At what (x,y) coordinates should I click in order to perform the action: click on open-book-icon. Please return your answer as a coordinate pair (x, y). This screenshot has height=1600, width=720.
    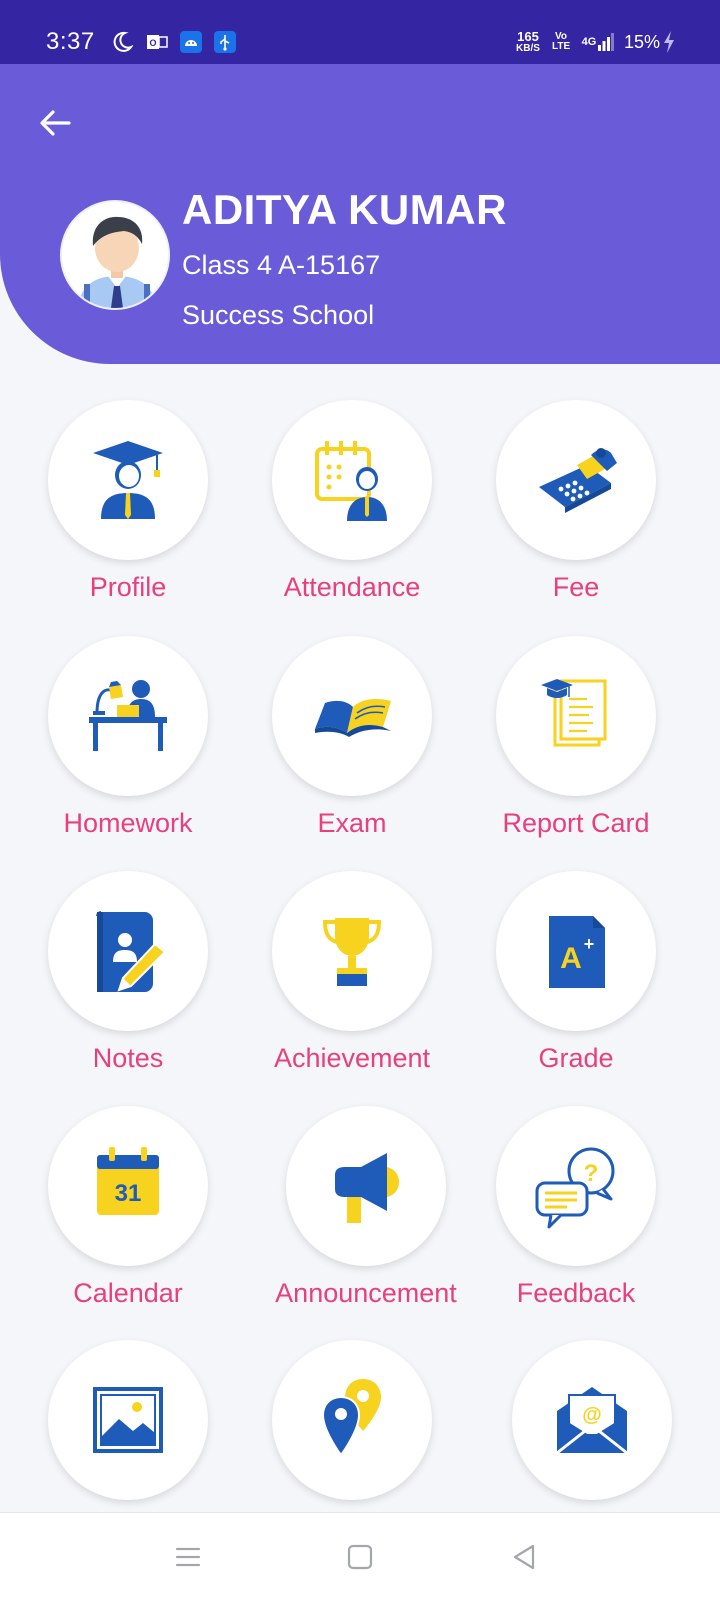
    Looking at the image, I should click on (353, 718).